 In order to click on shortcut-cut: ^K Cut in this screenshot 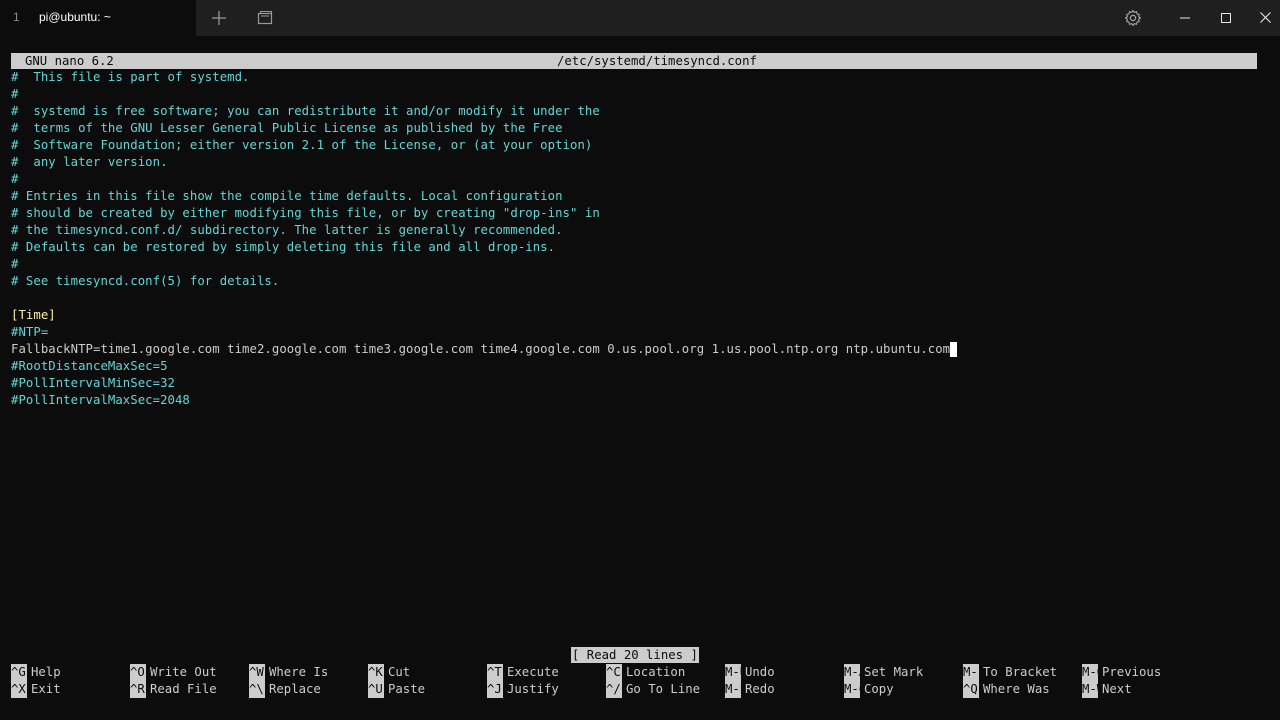, I will do `click(389, 672)`.